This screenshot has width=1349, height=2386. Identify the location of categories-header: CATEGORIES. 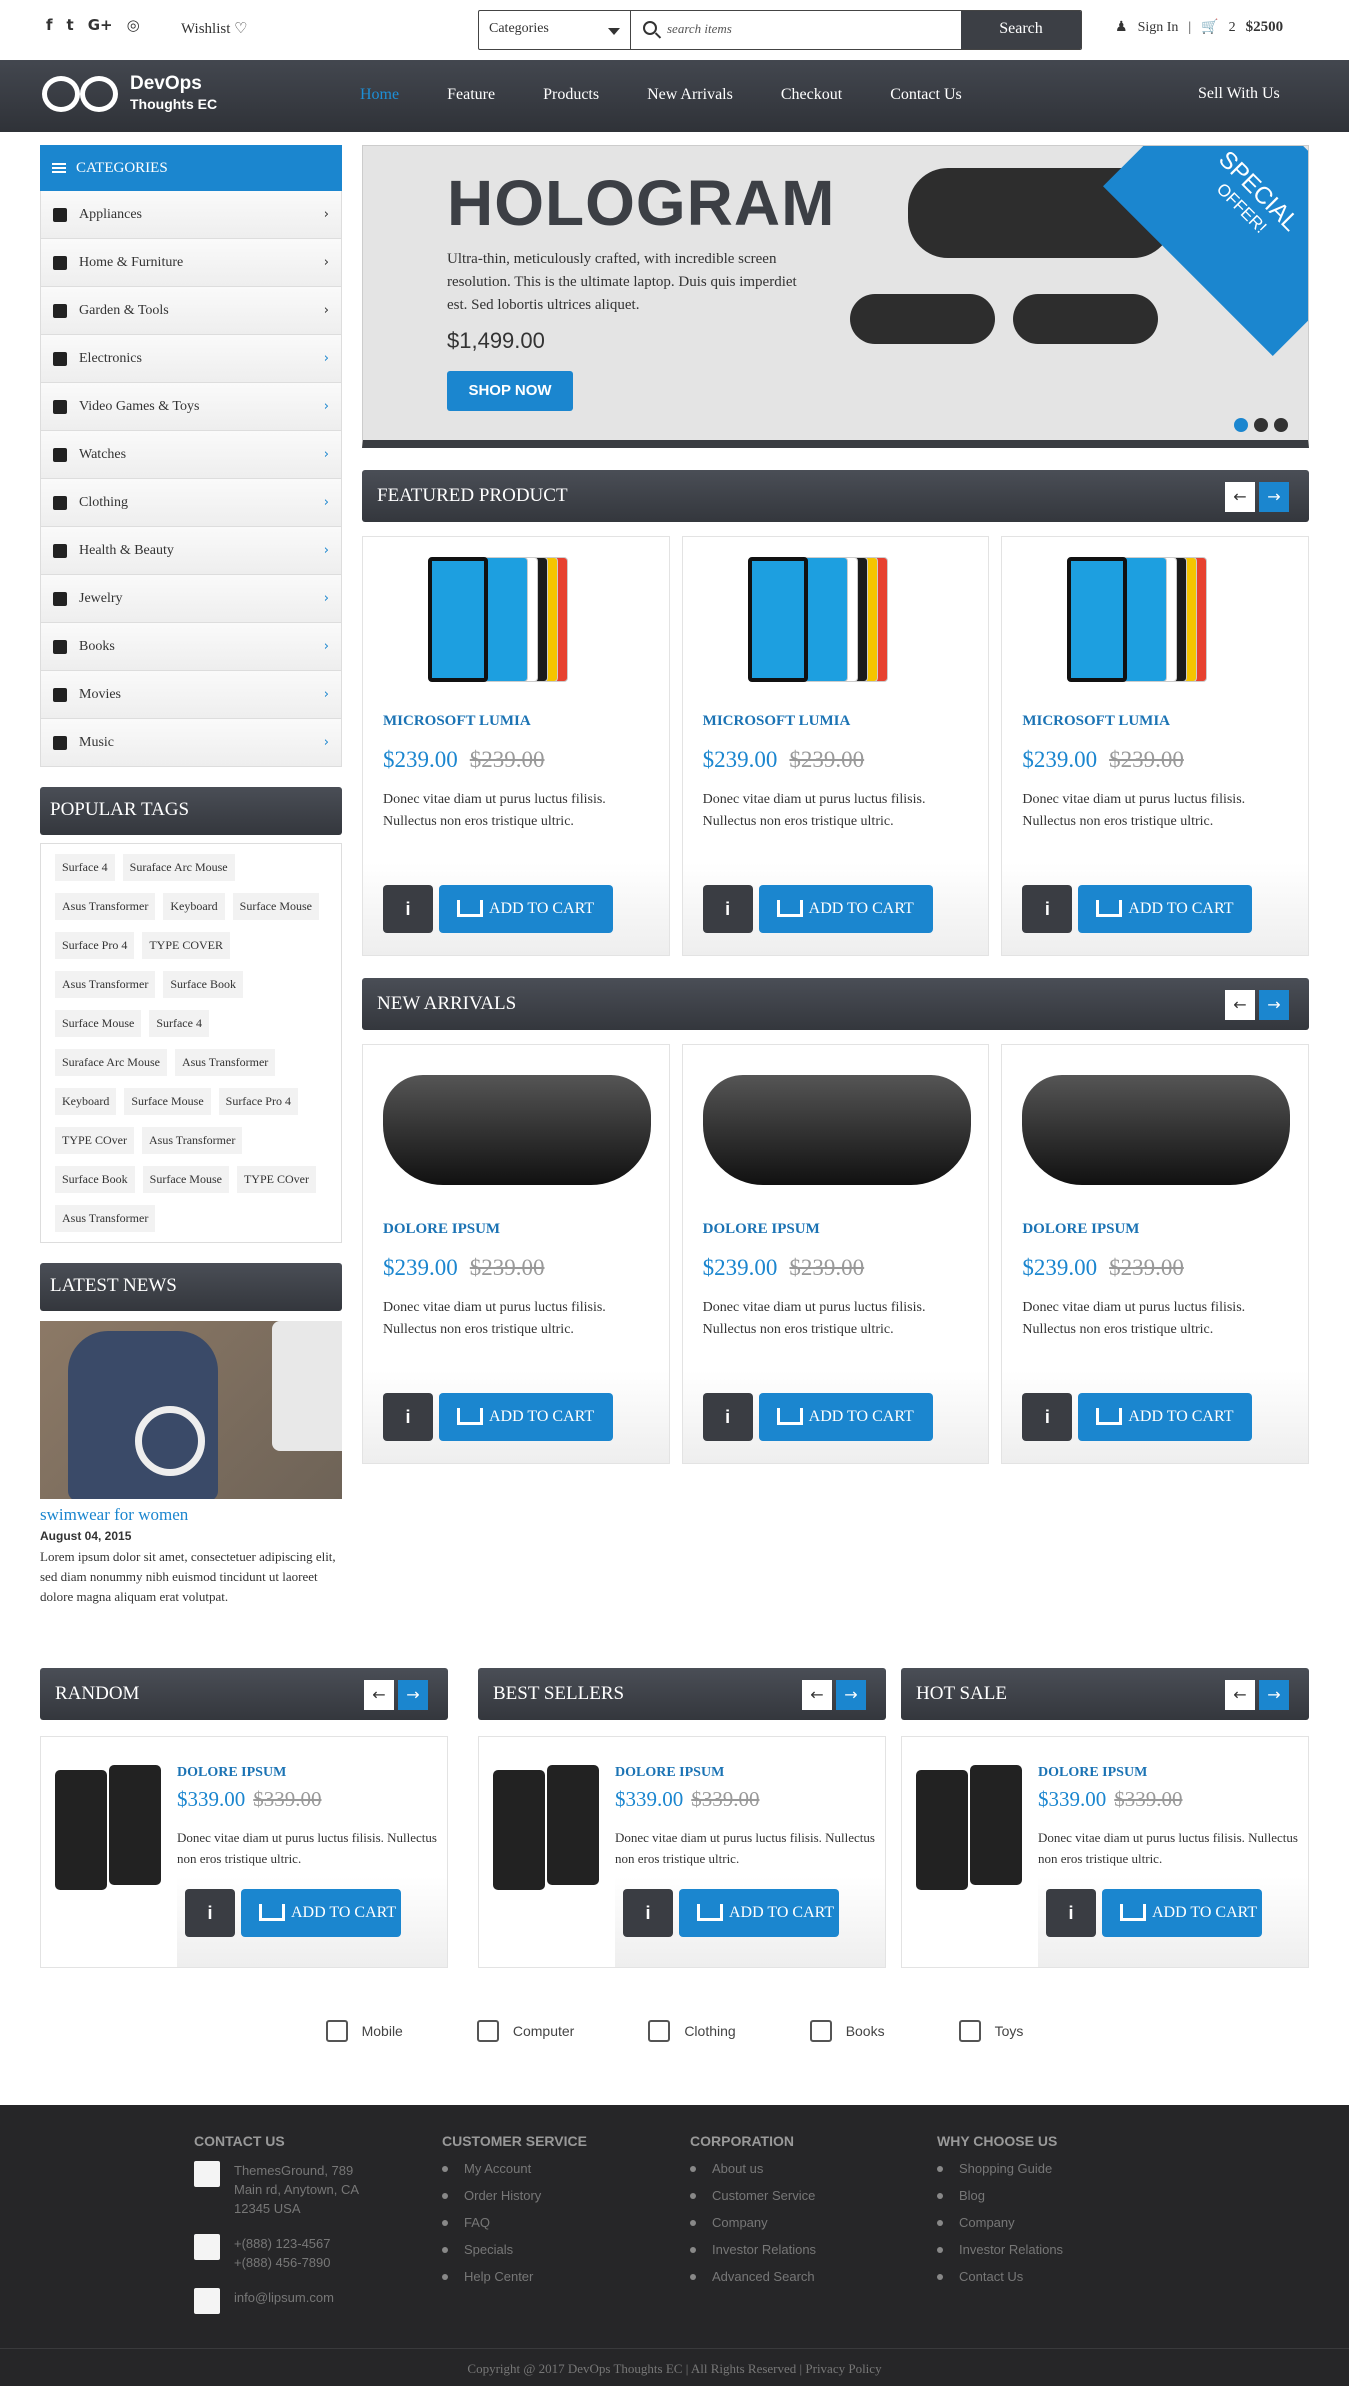
(191, 168).